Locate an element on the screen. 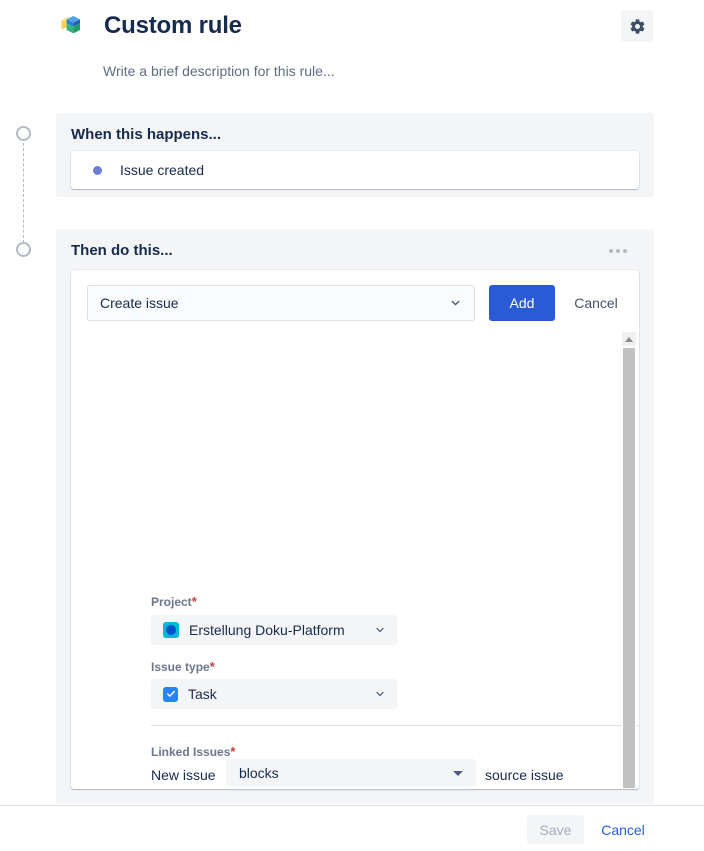 This screenshot has height=851, width=704. action-form-scrollbar is located at coordinates (629, 560).